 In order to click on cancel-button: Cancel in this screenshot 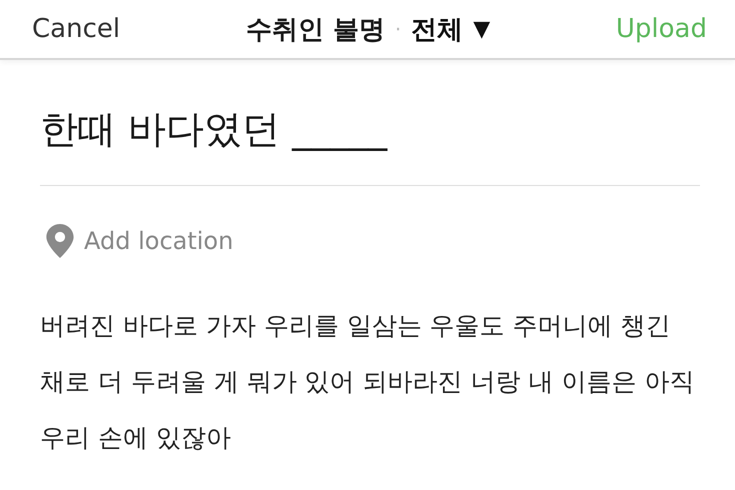, I will do `click(76, 29)`.